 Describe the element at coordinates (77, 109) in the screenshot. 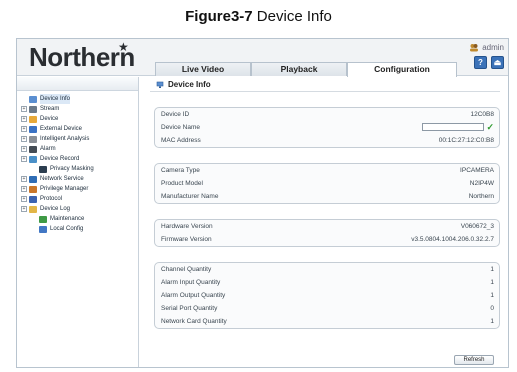

I see `sidebar-item-stream: + Stream` at that location.